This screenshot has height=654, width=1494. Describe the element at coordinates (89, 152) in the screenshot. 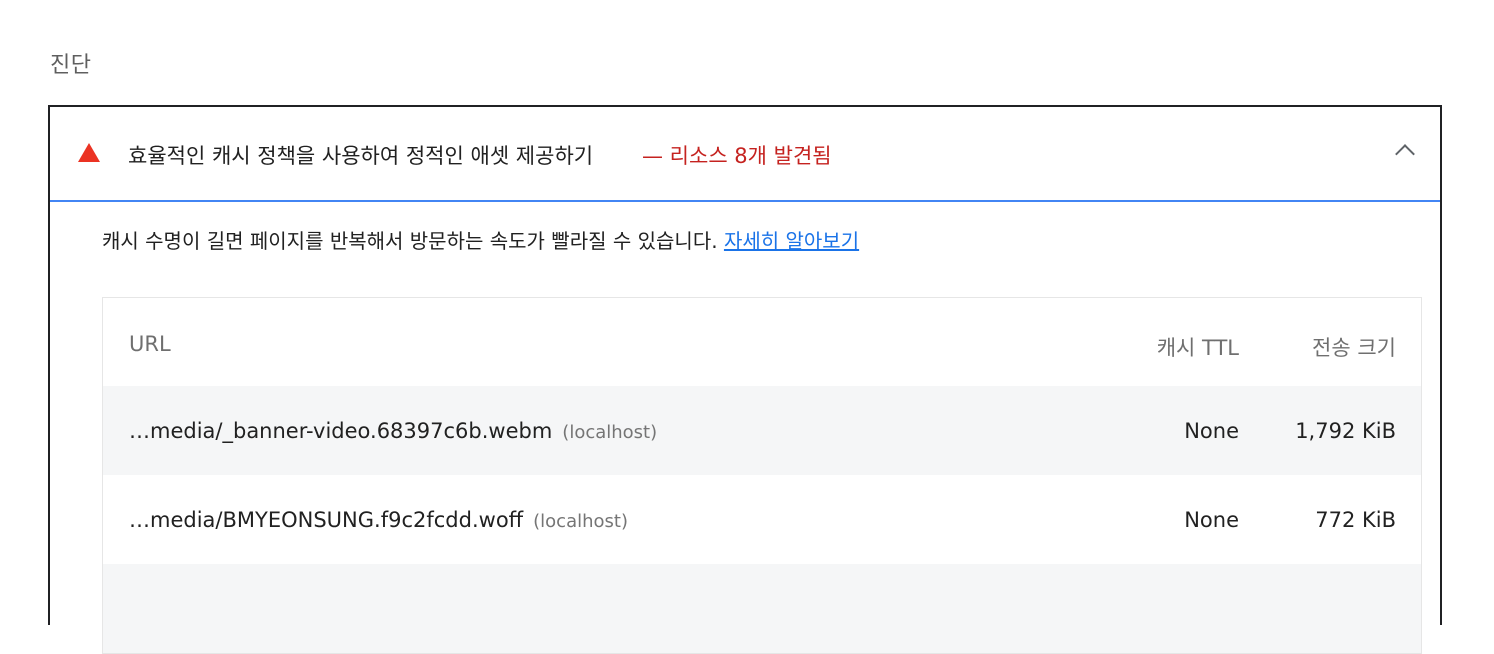

I see `warning-triangle-icon` at that location.